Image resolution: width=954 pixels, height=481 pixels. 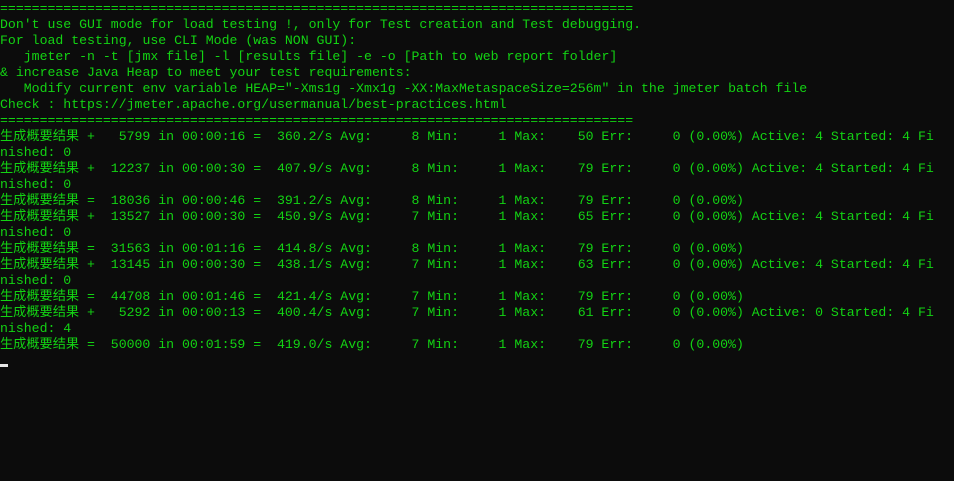 I want to click on summary-line-wrap: nished: 4, so click(x=36, y=328).